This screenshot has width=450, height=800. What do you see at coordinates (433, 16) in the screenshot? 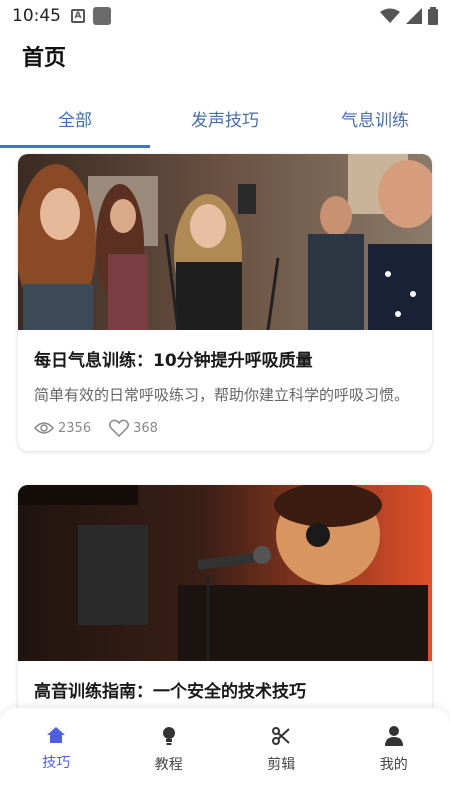
I see `battery-icon` at bounding box center [433, 16].